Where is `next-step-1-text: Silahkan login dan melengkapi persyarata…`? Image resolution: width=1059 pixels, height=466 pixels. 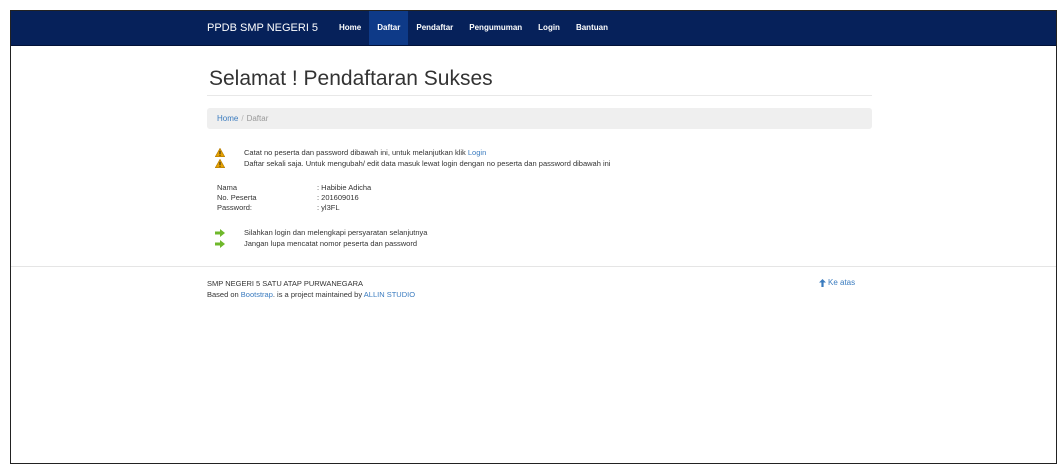
next-step-1-text: Silahkan login dan melengkapi persyarata… is located at coordinates (336, 232).